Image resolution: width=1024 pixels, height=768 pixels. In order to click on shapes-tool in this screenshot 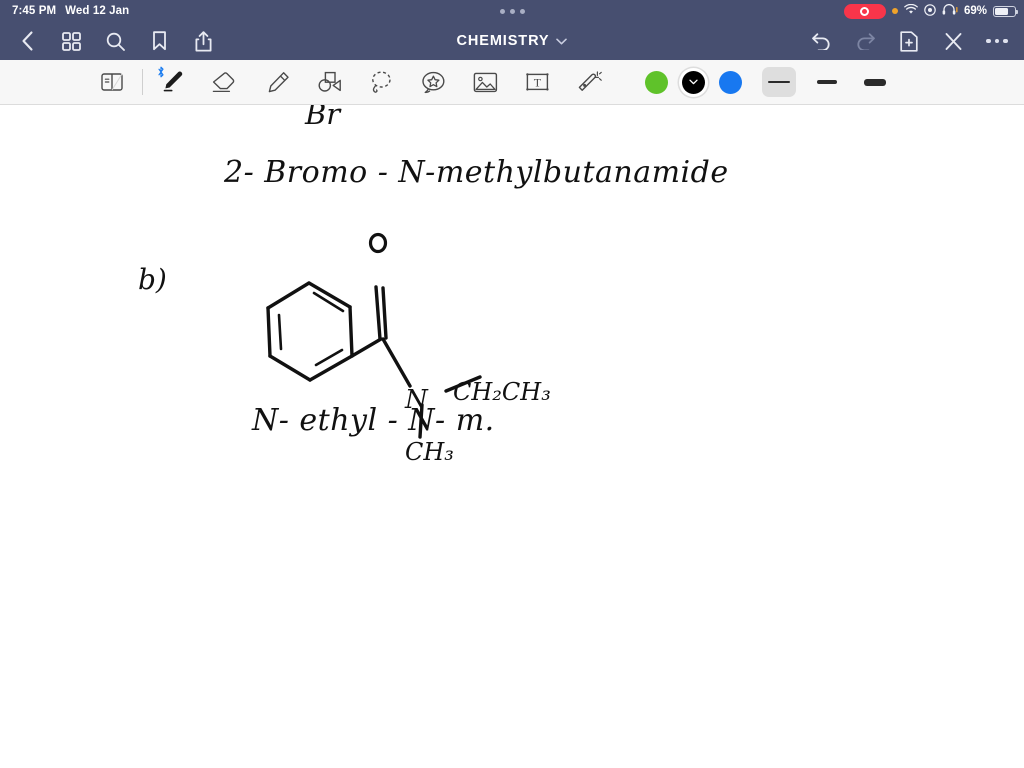, I will do `click(329, 82)`.